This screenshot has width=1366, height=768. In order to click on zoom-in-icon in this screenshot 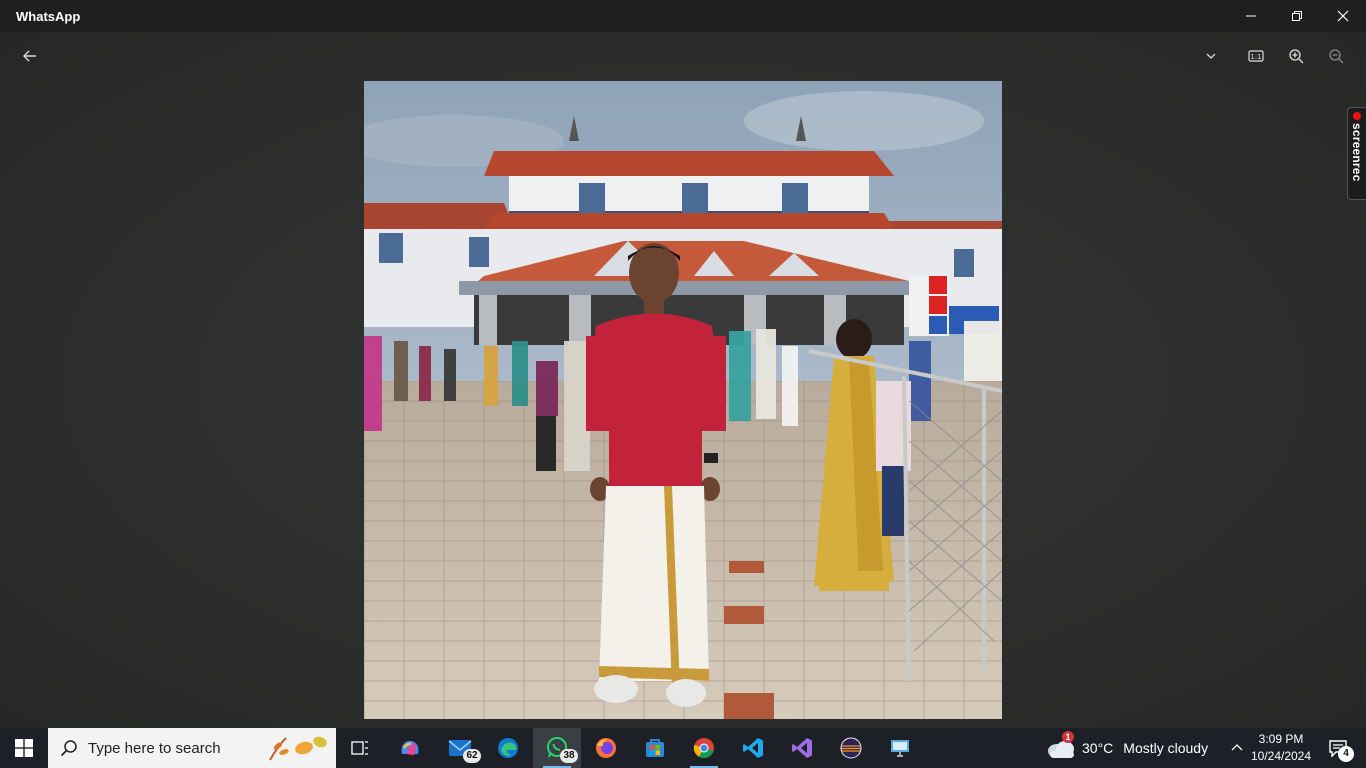, I will do `click(1296, 56)`.